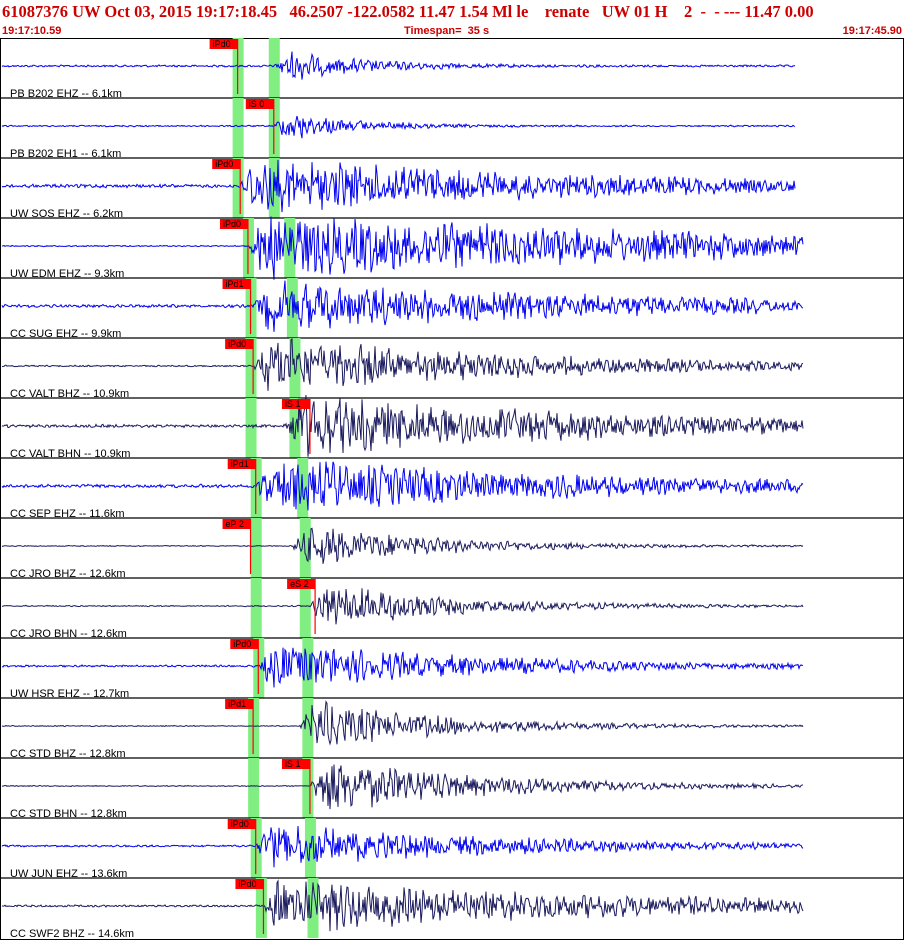  What do you see at coordinates (452, 248) in the screenshot?
I see `trace-row: UW EDM EHZ -- 9.3kmiPd0` at bounding box center [452, 248].